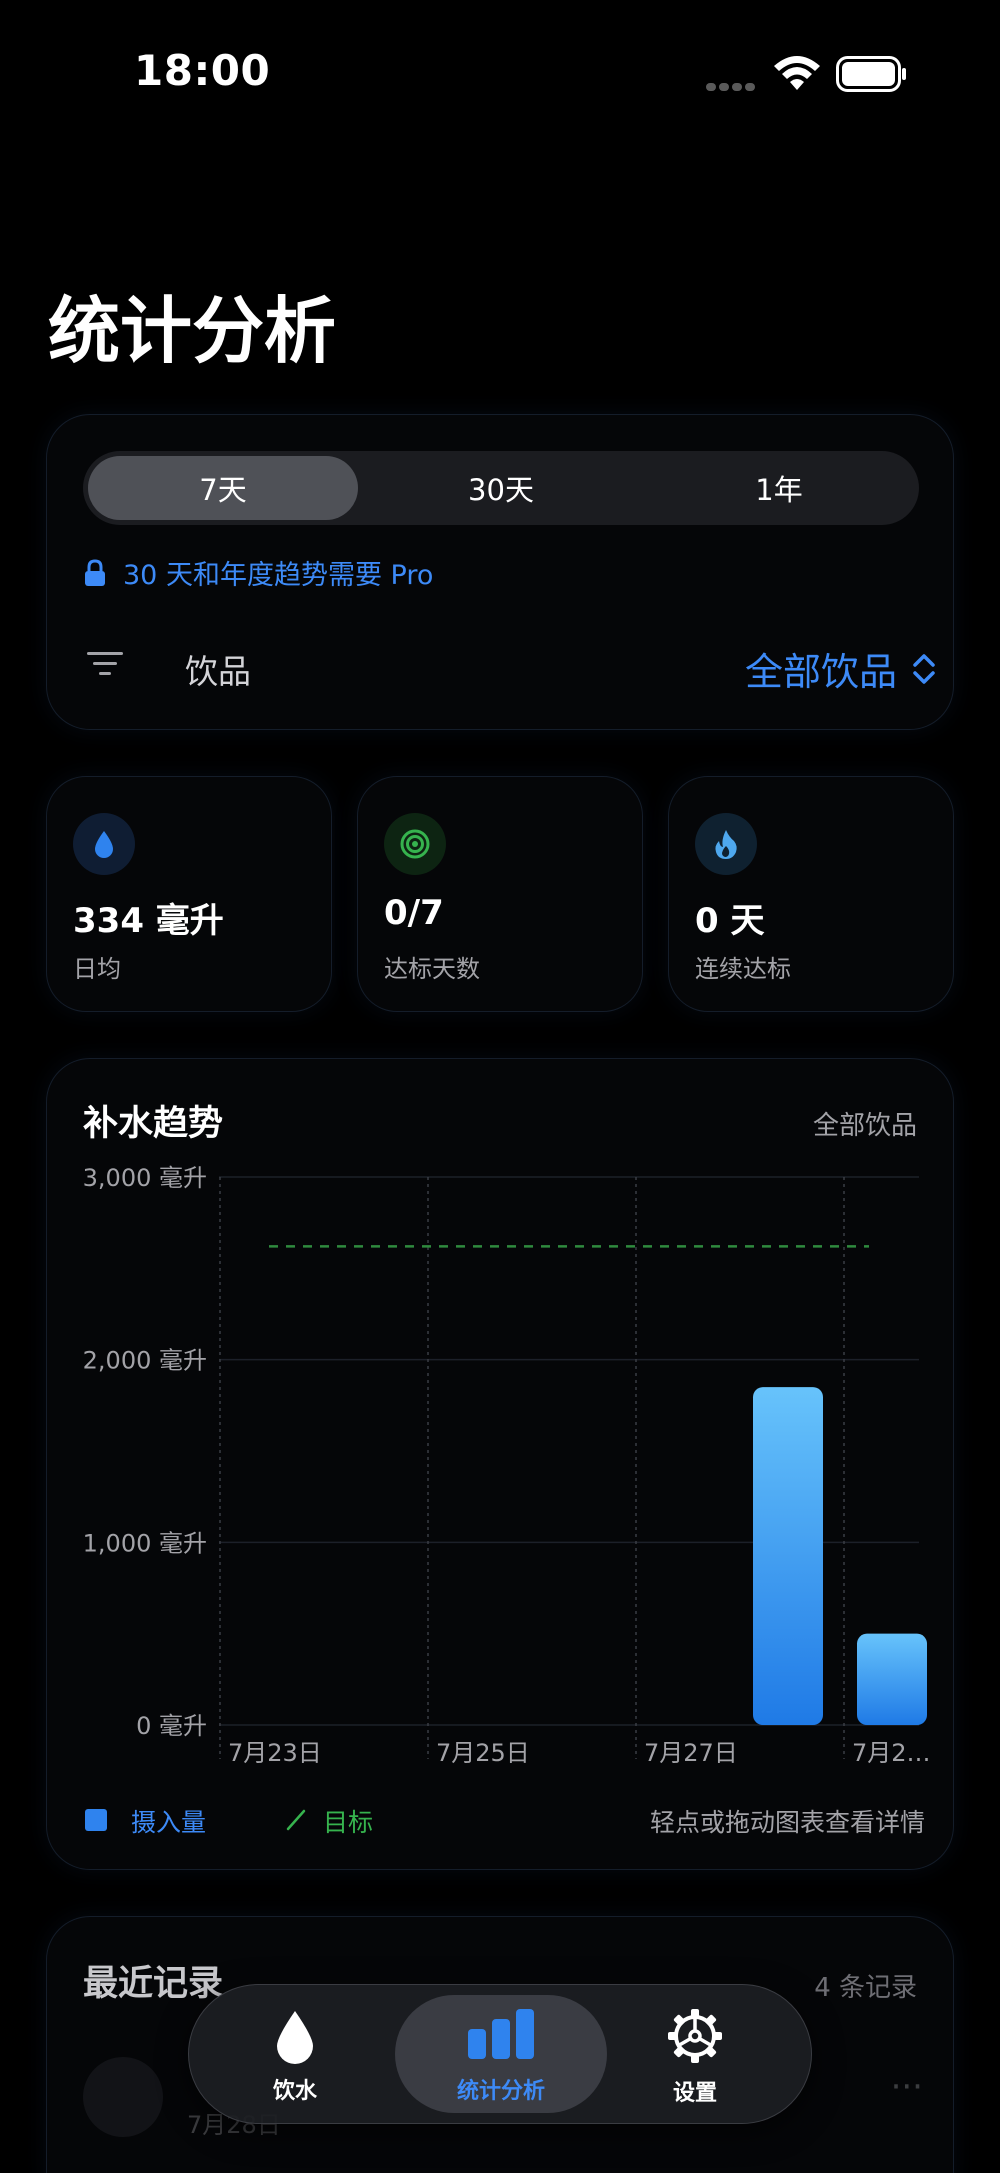 This screenshot has width=1000, height=2173. I want to click on filter-label: 饮品, so click(218, 671).